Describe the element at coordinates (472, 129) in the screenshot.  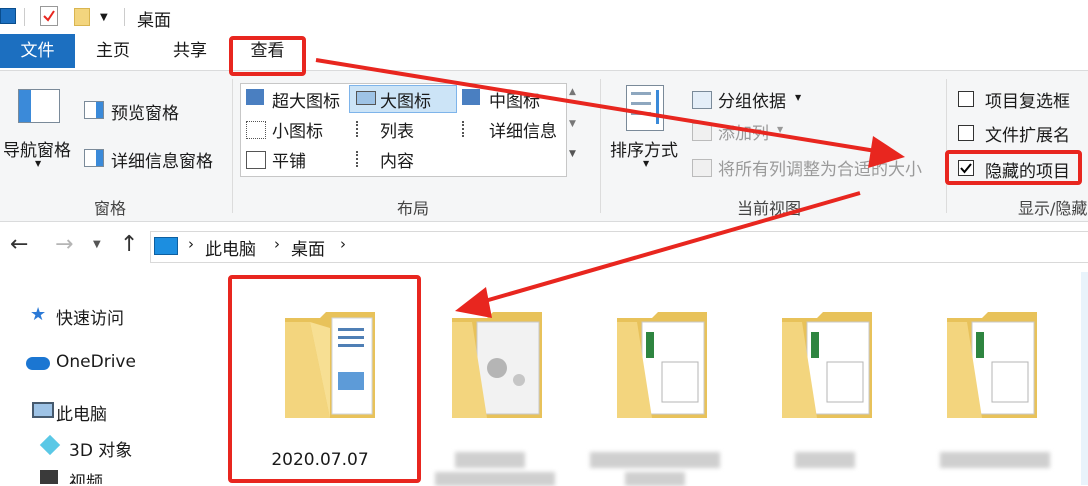
I see `details-icon` at that location.